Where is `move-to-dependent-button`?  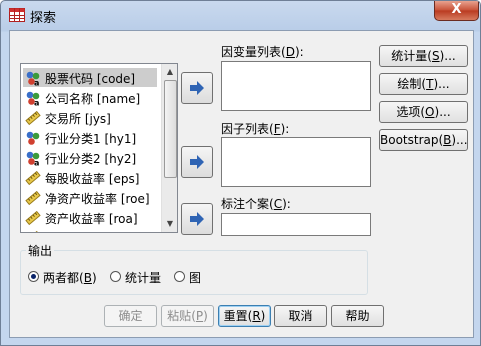
move-to-dependent-button is located at coordinates (197, 88).